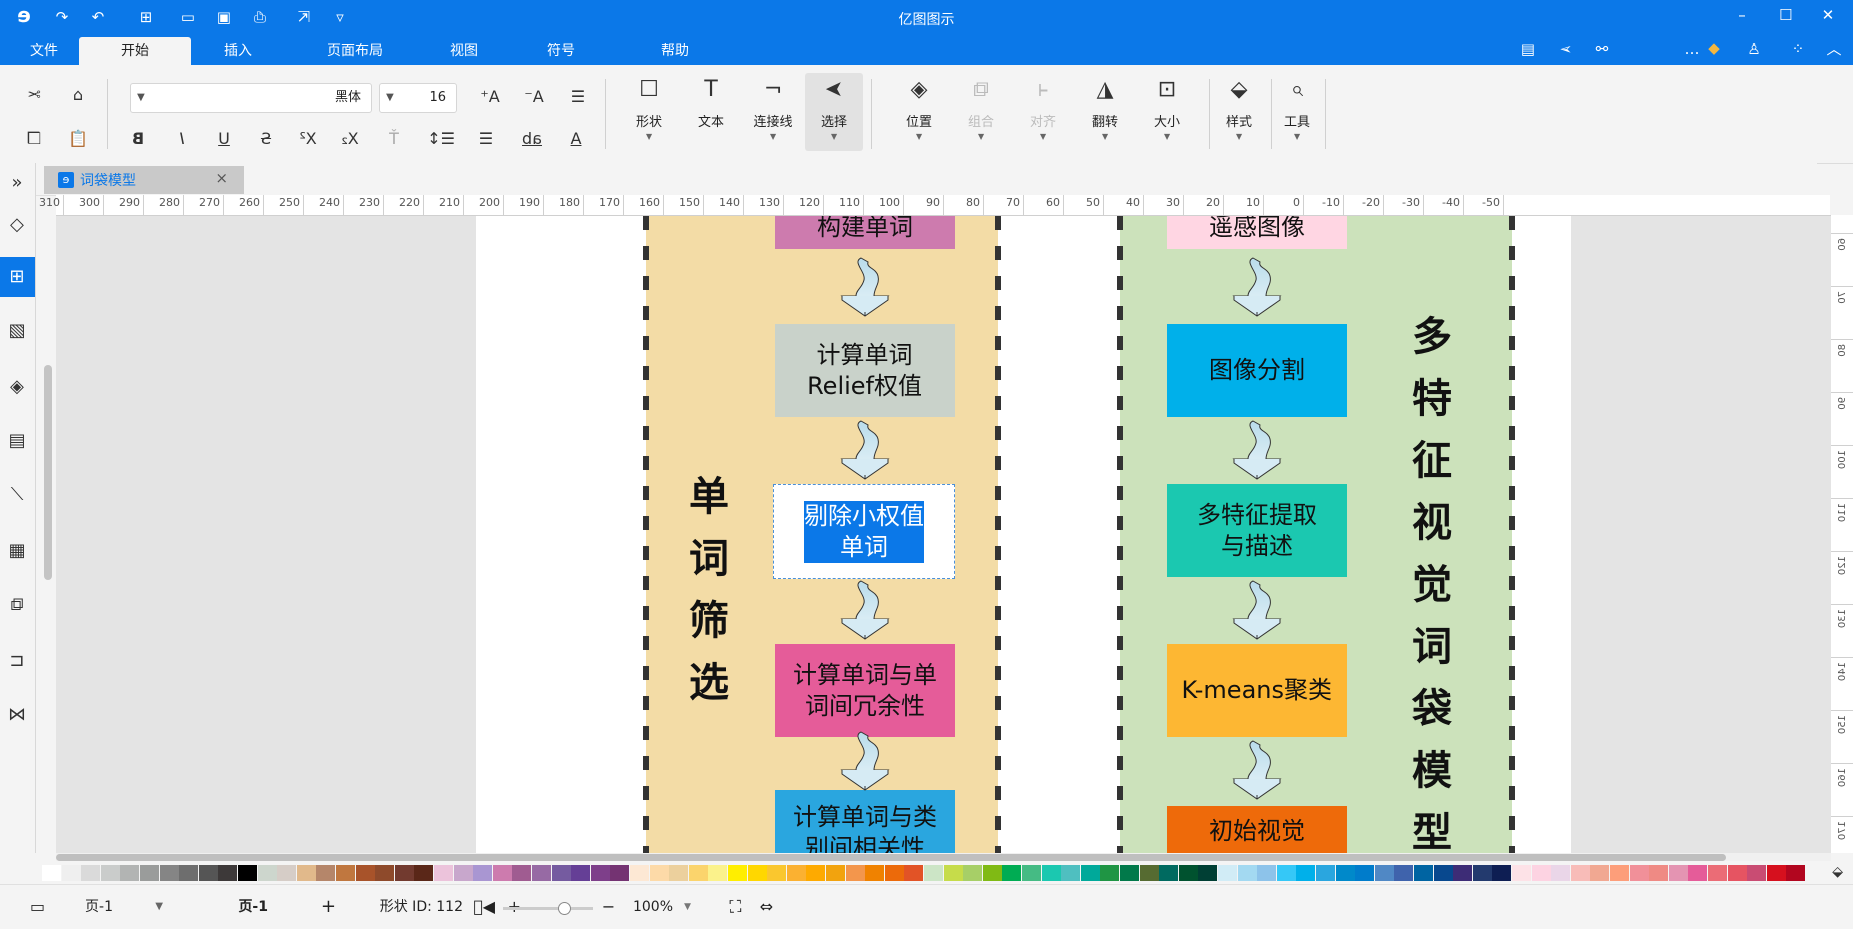  I want to click on font-family-select: 黑体 ▼, so click(251, 98).